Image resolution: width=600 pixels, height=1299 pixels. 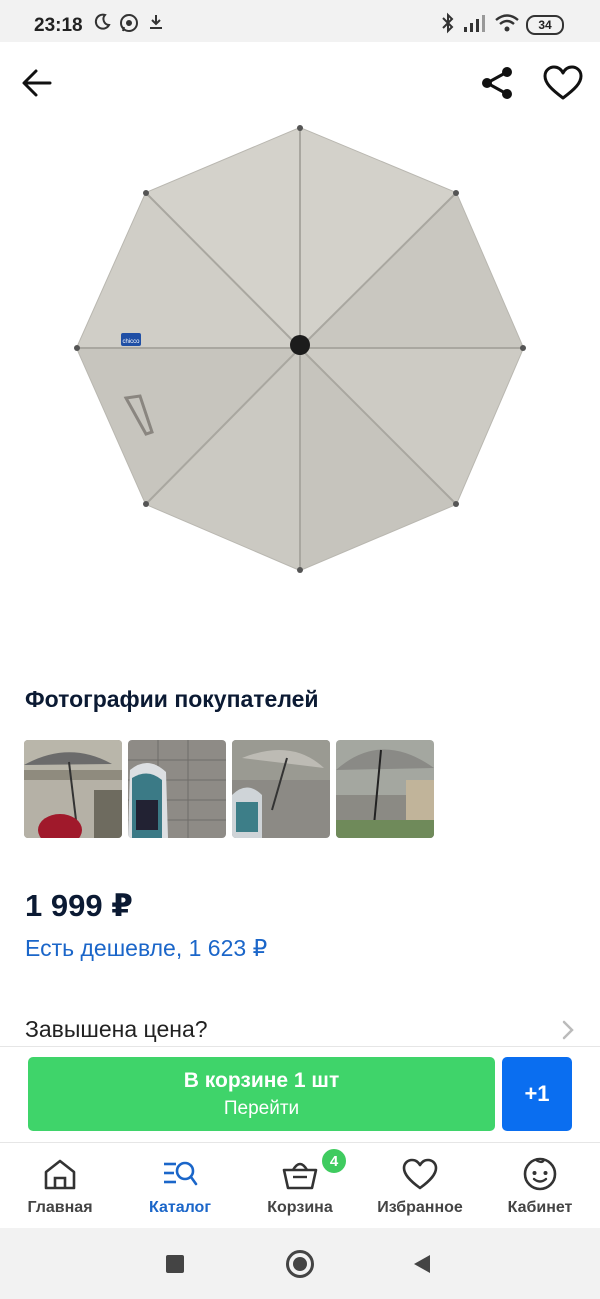 I want to click on status-time: 23:18, so click(x=58, y=25).